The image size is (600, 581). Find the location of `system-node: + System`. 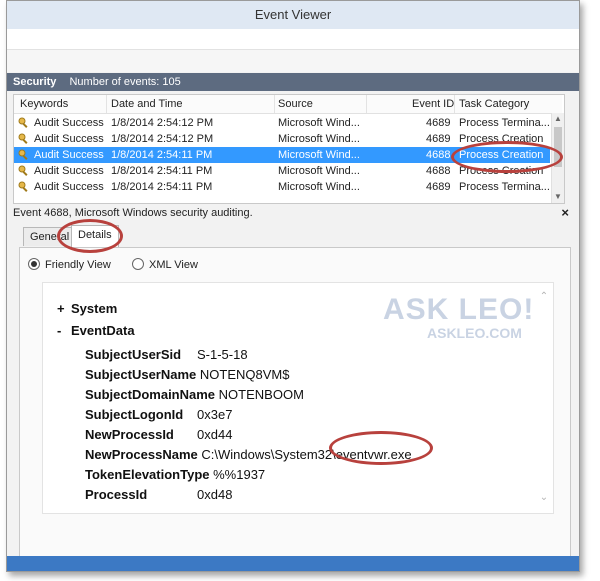

system-node: + System is located at coordinates (87, 308).